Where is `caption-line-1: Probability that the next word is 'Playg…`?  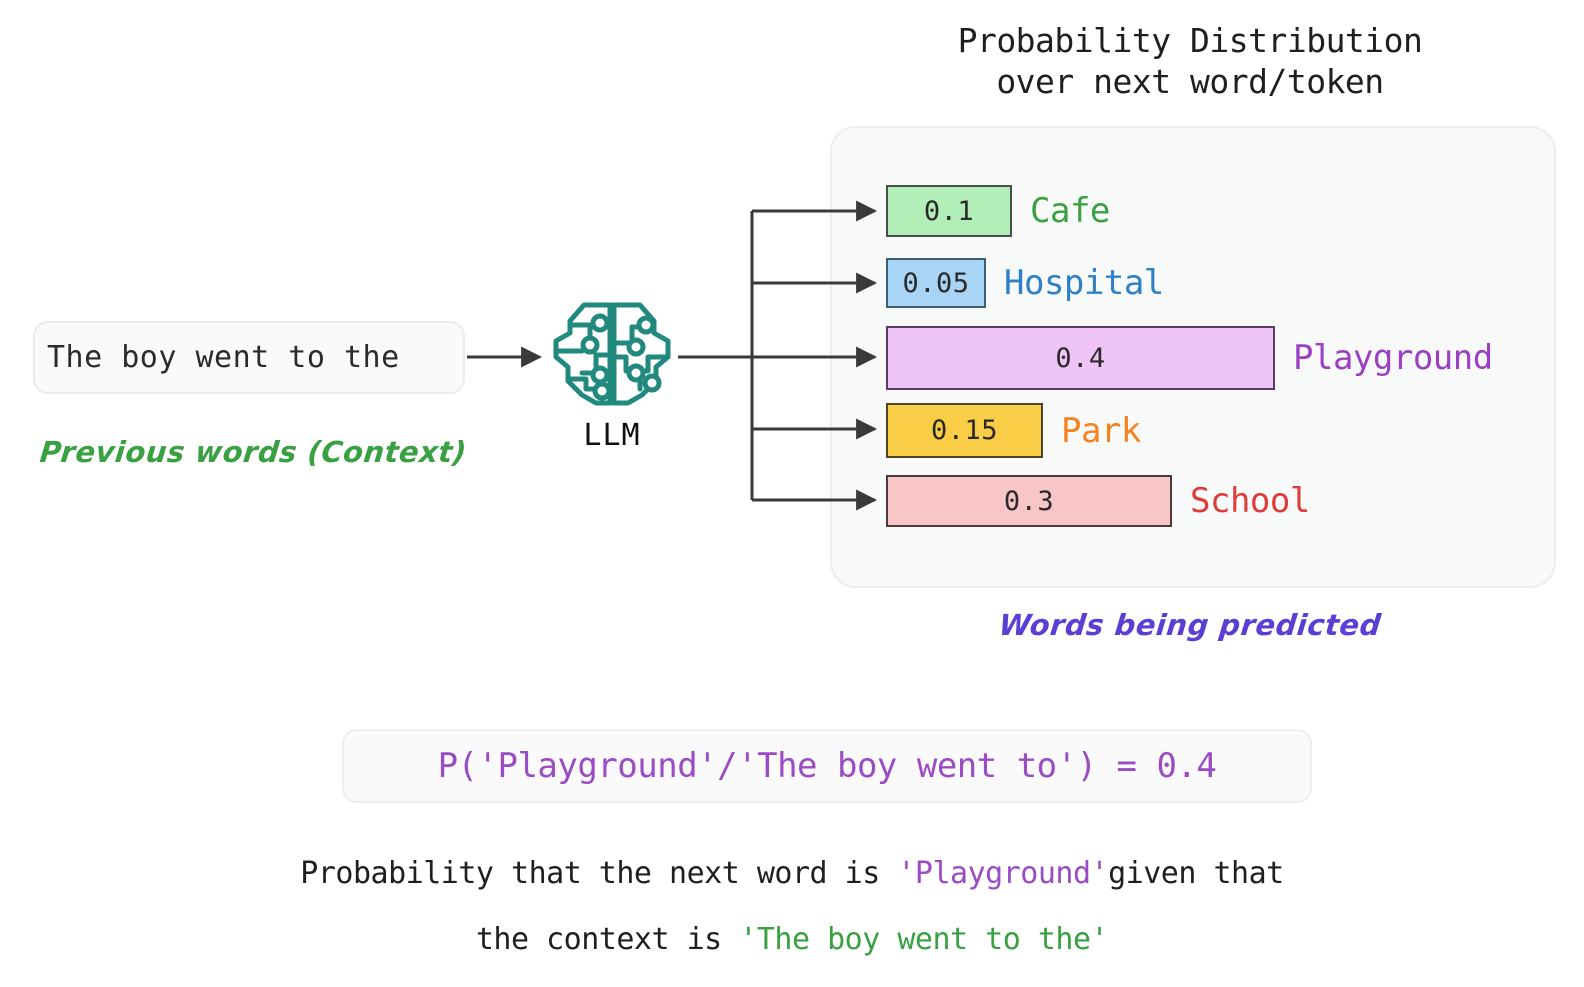 caption-line-1: Probability that the next word is 'Playg… is located at coordinates (792, 873).